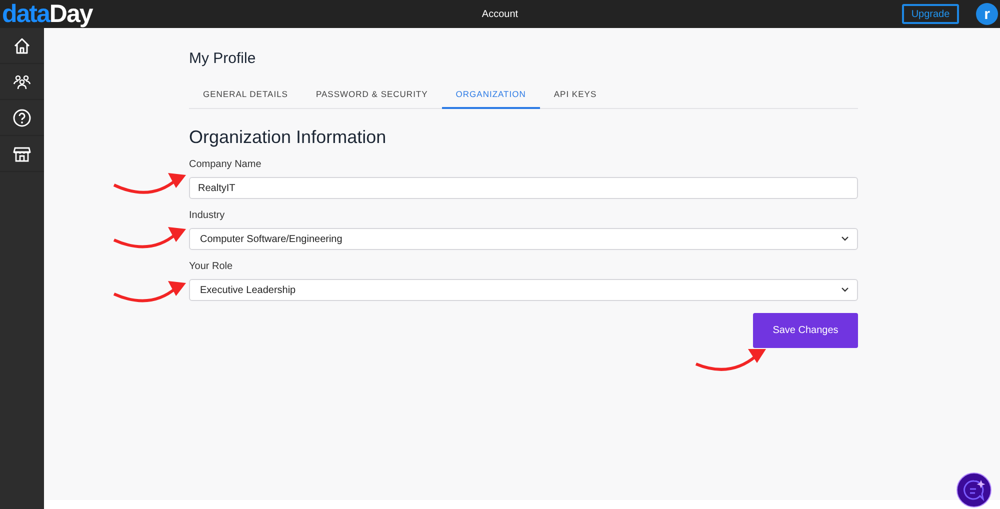 Image resolution: width=1000 pixels, height=509 pixels. I want to click on tab: PASSWORD & SECURITY, so click(372, 95).